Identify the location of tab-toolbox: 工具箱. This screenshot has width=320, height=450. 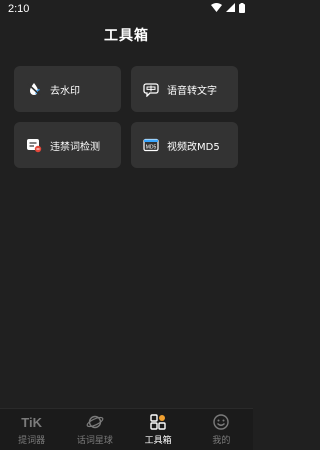
(158, 429).